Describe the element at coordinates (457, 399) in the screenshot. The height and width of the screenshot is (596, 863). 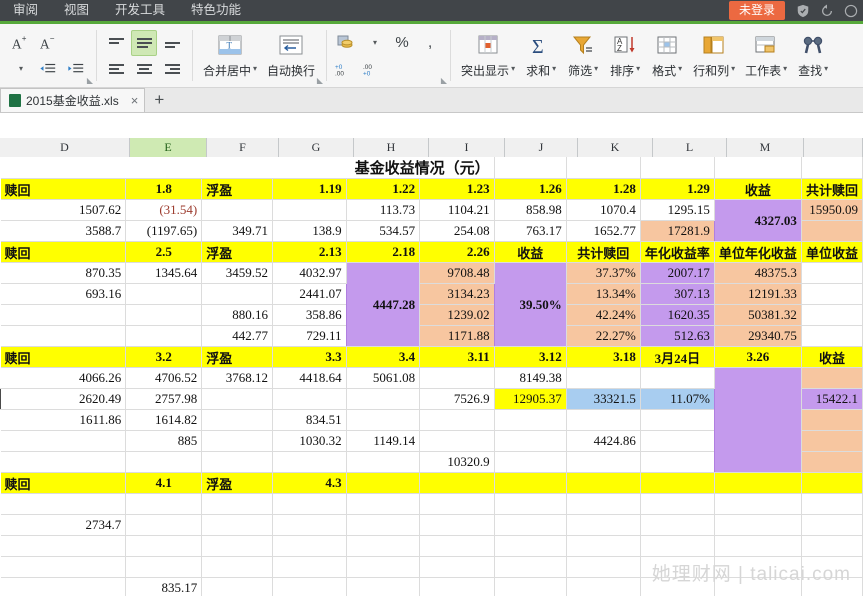
I see `cell: 7526.9` at that location.